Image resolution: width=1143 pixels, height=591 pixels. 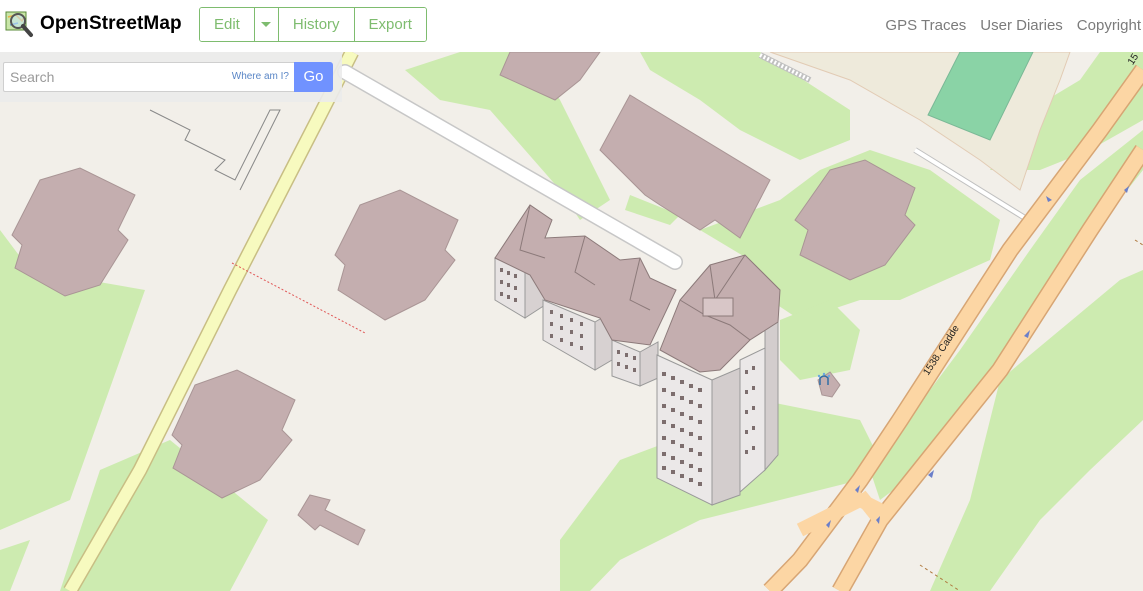 What do you see at coordinates (114, 77) in the screenshot?
I see `search-input` at bounding box center [114, 77].